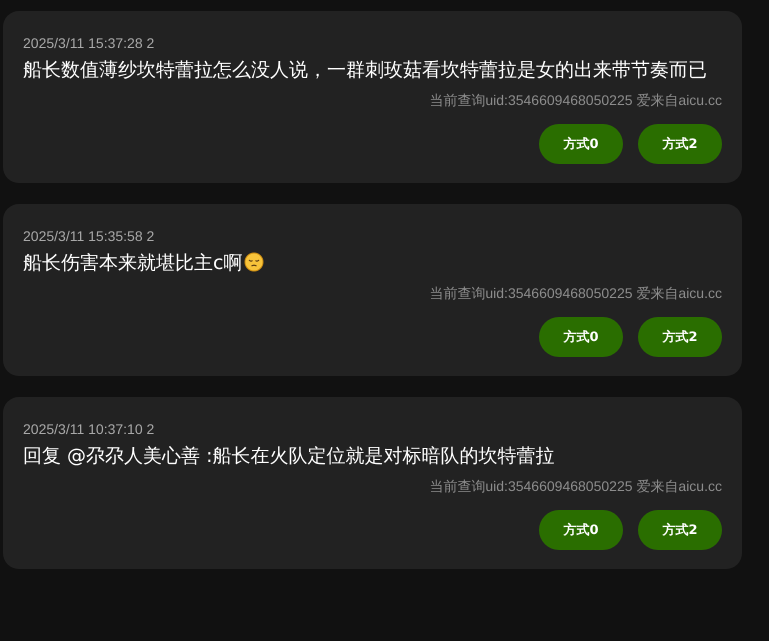 Image resolution: width=769 pixels, height=641 pixels. What do you see at coordinates (89, 429) in the screenshot?
I see `comment-meta: 2025/3/11 10:37:10 2` at bounding box center [89, 429].